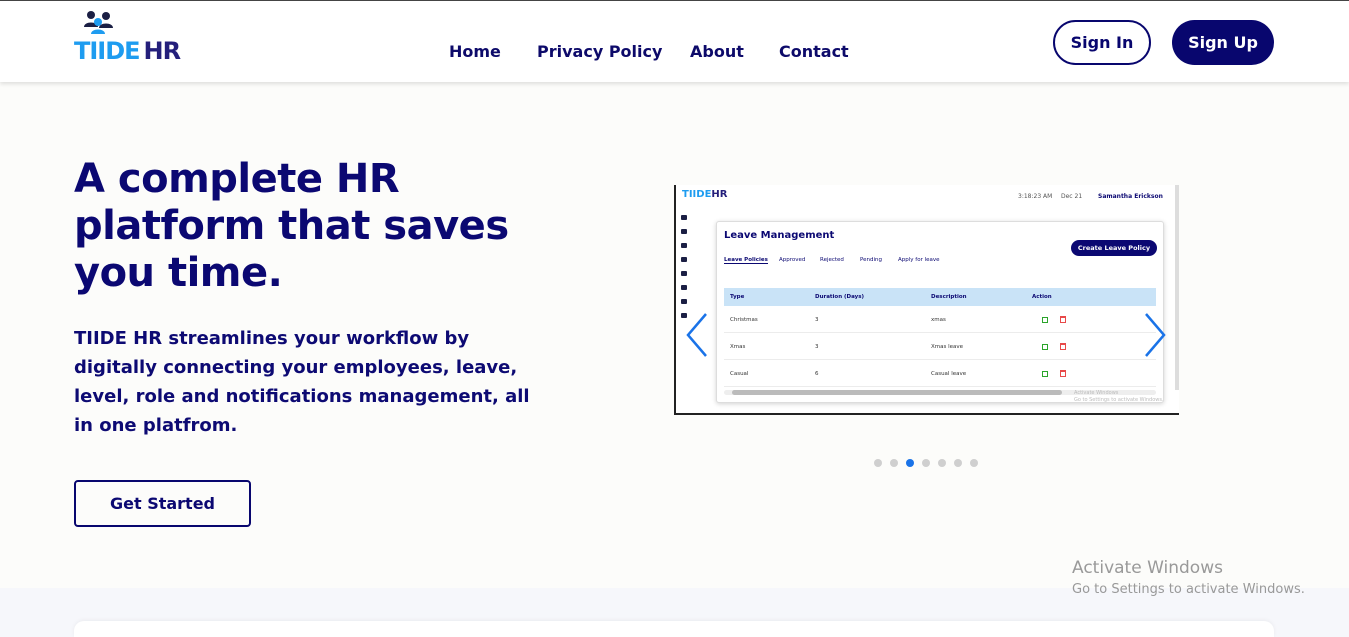  Describe the element at coordinates (719, 194) in the screenshot. I see `slide-logo-hr: HR` at that location.